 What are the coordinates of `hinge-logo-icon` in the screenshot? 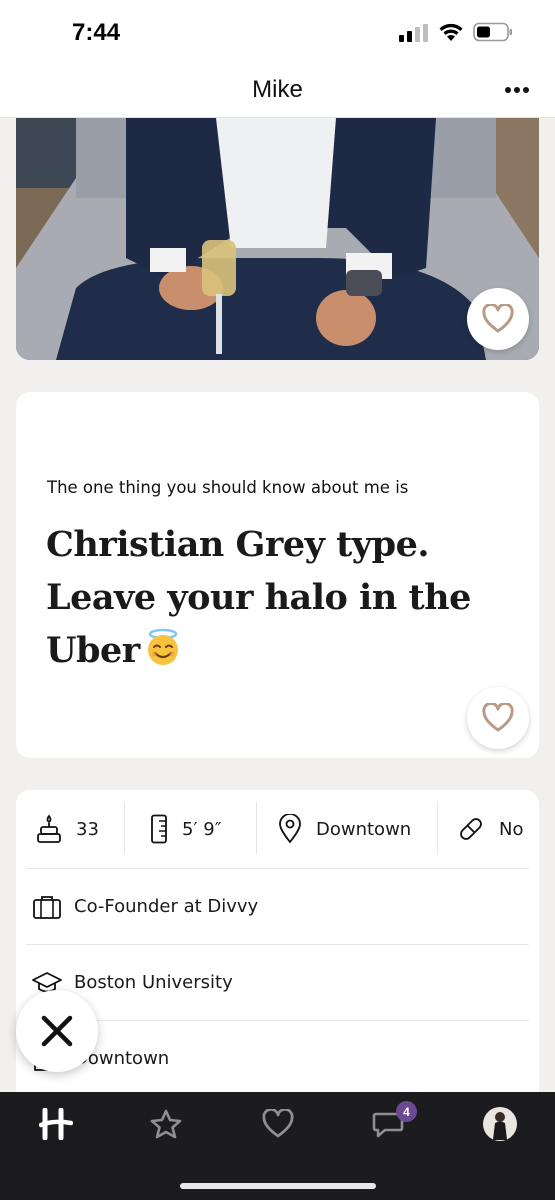 It's located at (56, 1124).